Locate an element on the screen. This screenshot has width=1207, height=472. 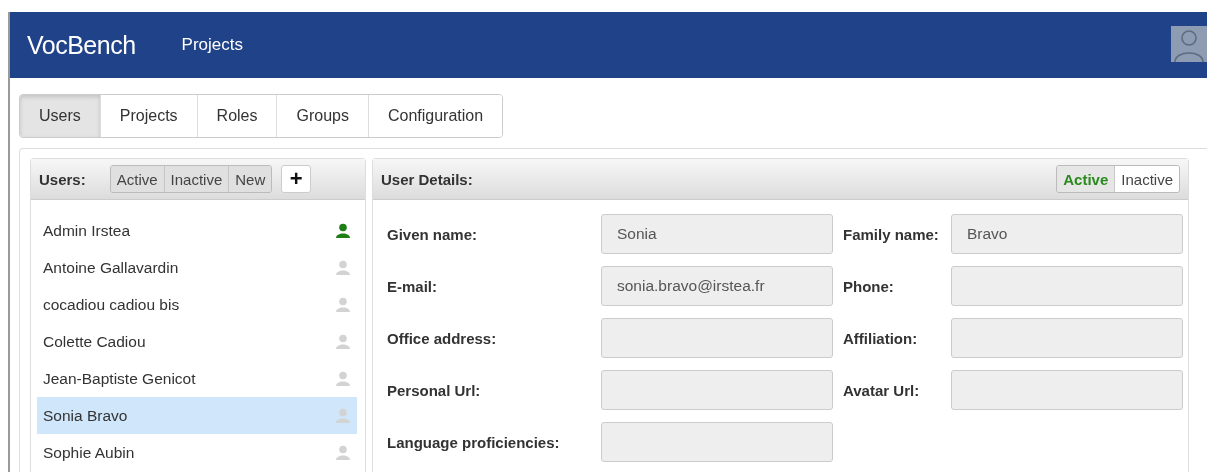
field-label: E-mail: is located at coordinates (412, 286).